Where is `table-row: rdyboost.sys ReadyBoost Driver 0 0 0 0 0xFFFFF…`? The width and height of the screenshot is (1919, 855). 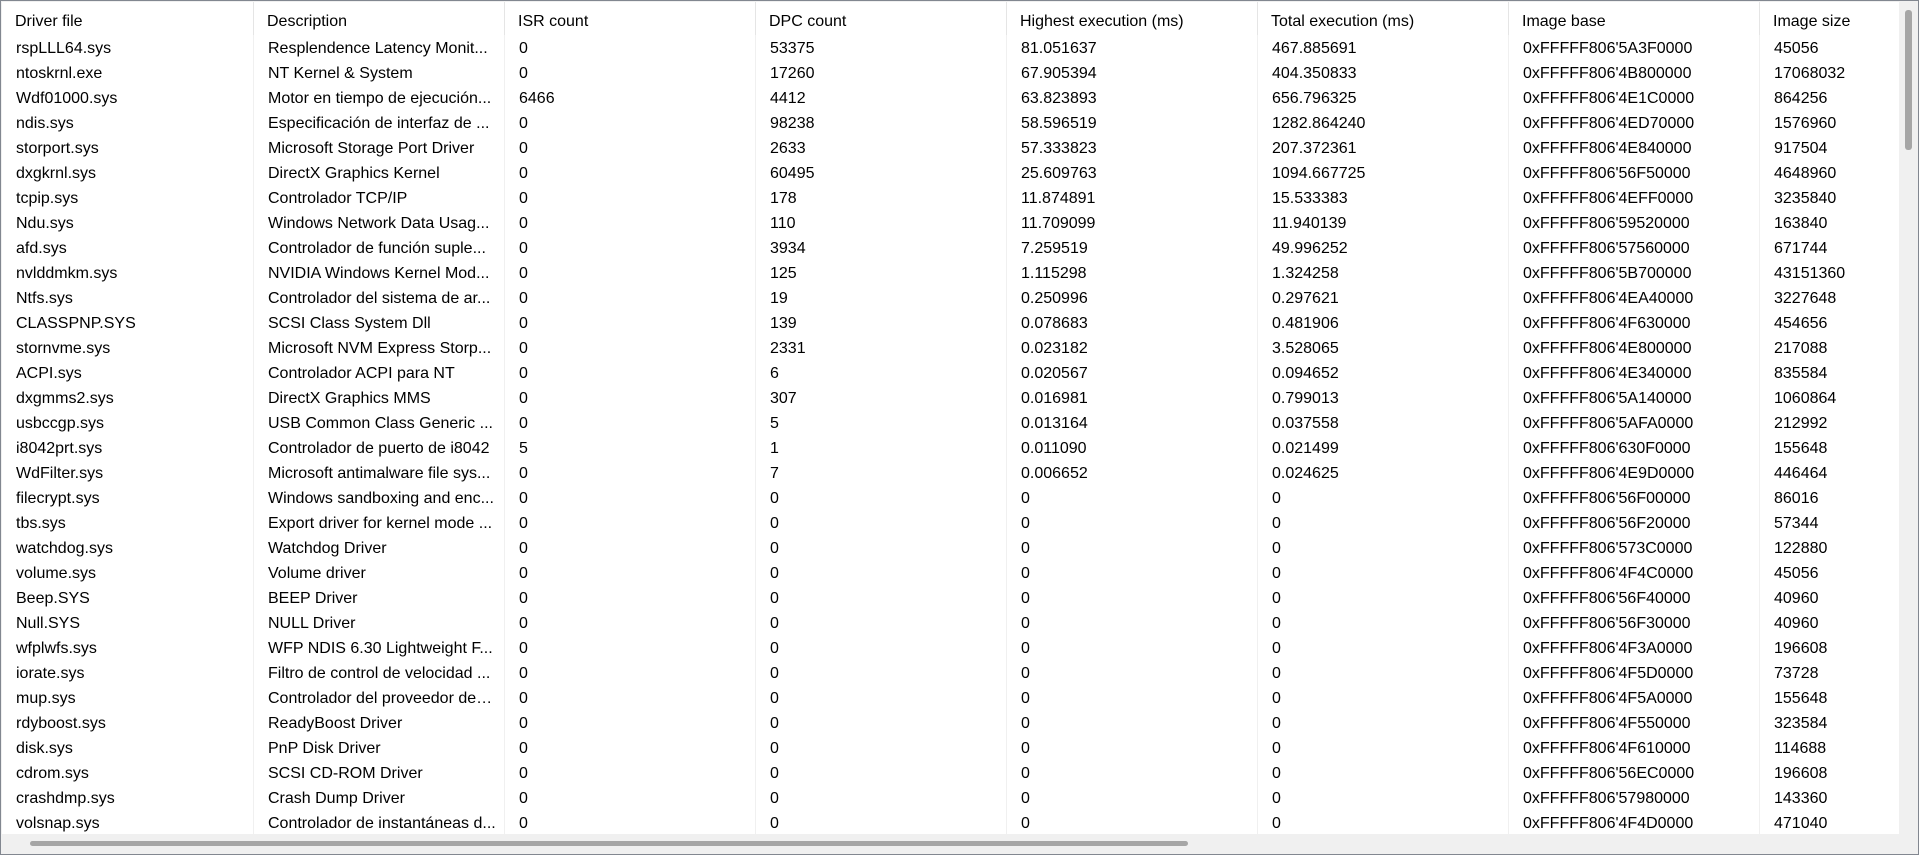
table-row: rdyboost.sys ReadyBoost Driver 0 0 0 0 0xFFFFF… is located at coordinates (950, 722).